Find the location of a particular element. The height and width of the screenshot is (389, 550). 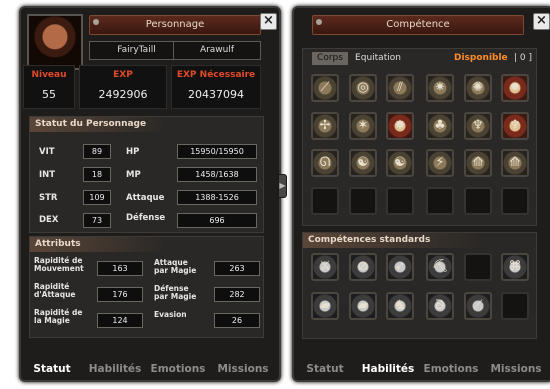

hp-label: HP is located at coordinates (133, 152).